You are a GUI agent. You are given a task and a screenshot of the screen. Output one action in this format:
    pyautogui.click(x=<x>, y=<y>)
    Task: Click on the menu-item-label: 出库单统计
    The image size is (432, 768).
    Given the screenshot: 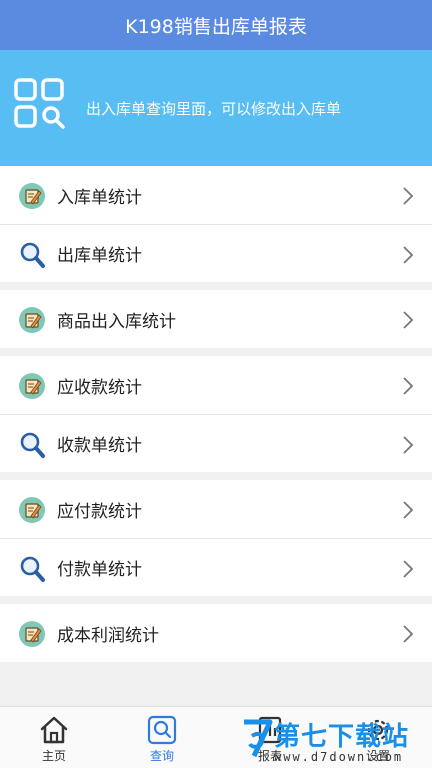 What is the action you would take?
    pyautogui.click(x=99, y=256)
    